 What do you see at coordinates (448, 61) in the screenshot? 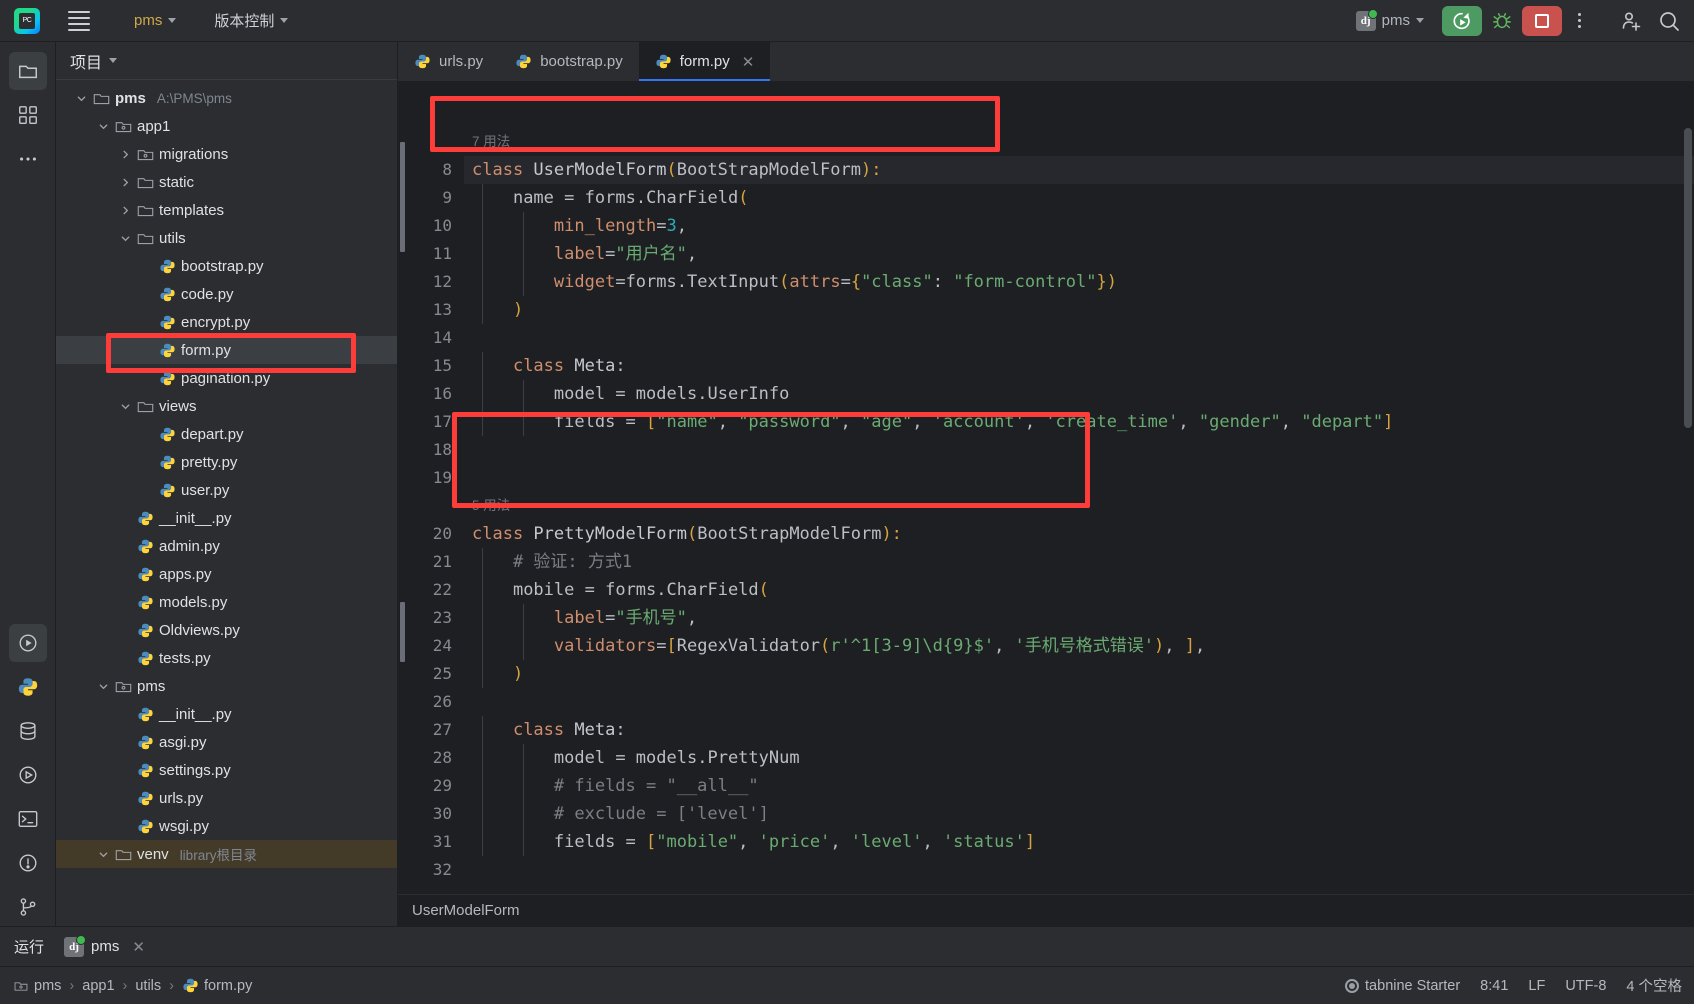
I see `editor-tab-urls-py: urls.py` at bounding box center [448, 61].